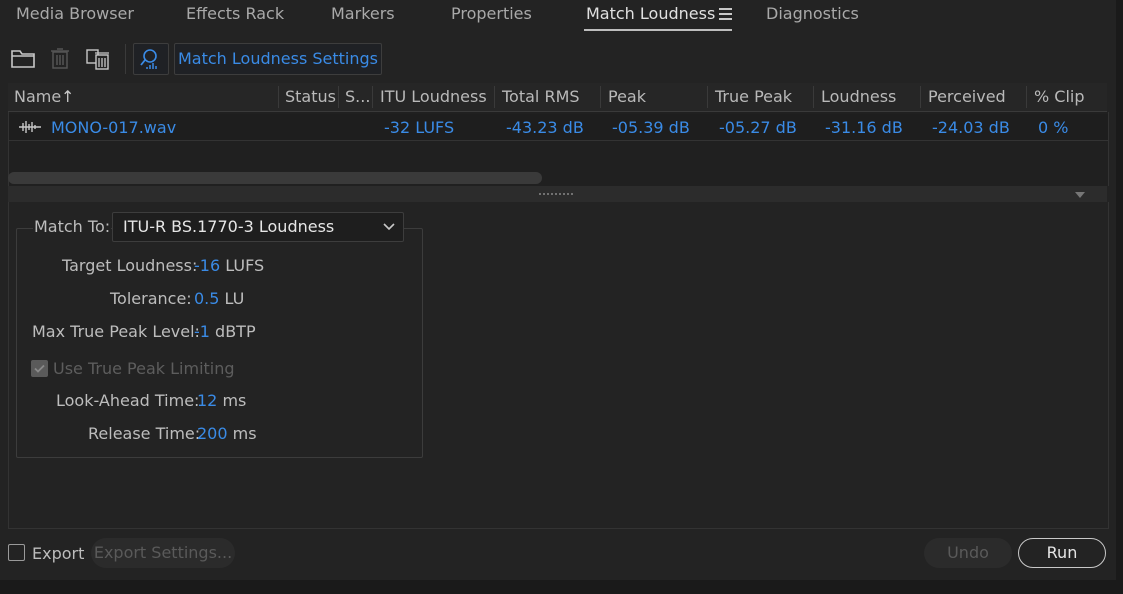  I want to click on look-ahead-label: Look-Ahead Time:, so click(128, 400).